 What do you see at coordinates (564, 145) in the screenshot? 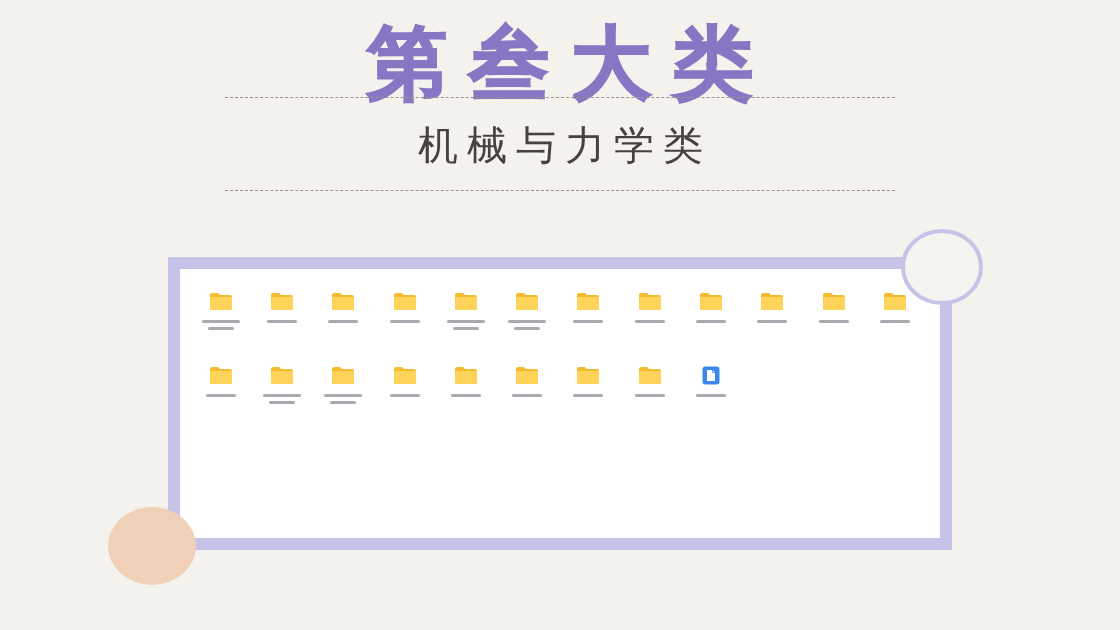
I see `page-subtitle: 机械与力学类` at bounding box center [564, 145].